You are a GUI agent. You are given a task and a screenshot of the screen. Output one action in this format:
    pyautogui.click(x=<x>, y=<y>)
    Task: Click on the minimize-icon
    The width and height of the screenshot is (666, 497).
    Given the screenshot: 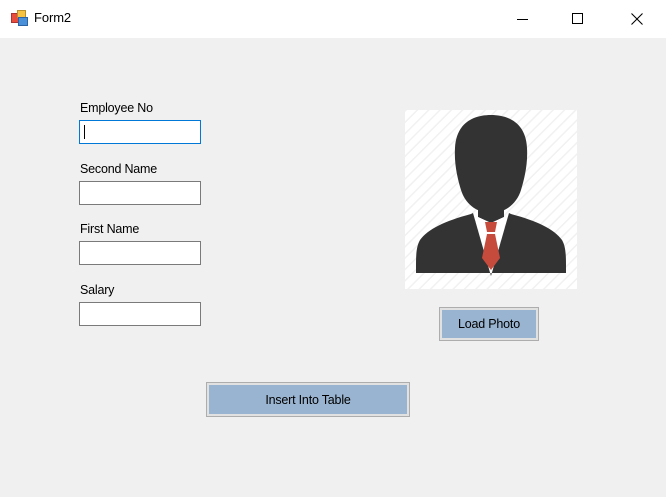 What is the action you would take?
    pyautogui.click(x=522, y=19)
    